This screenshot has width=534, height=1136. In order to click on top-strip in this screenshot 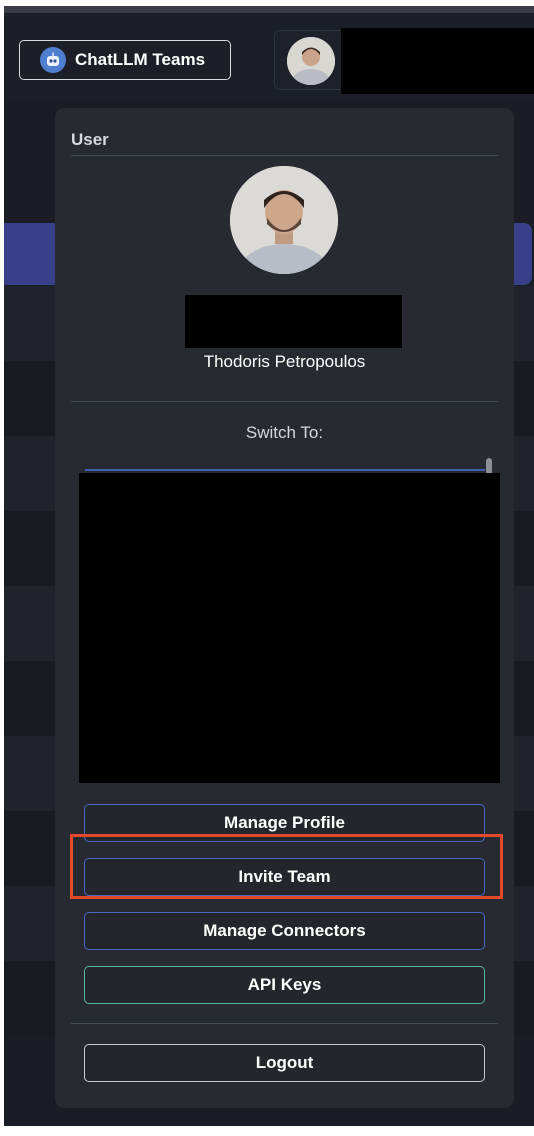, I will do `click(269, 9)`.